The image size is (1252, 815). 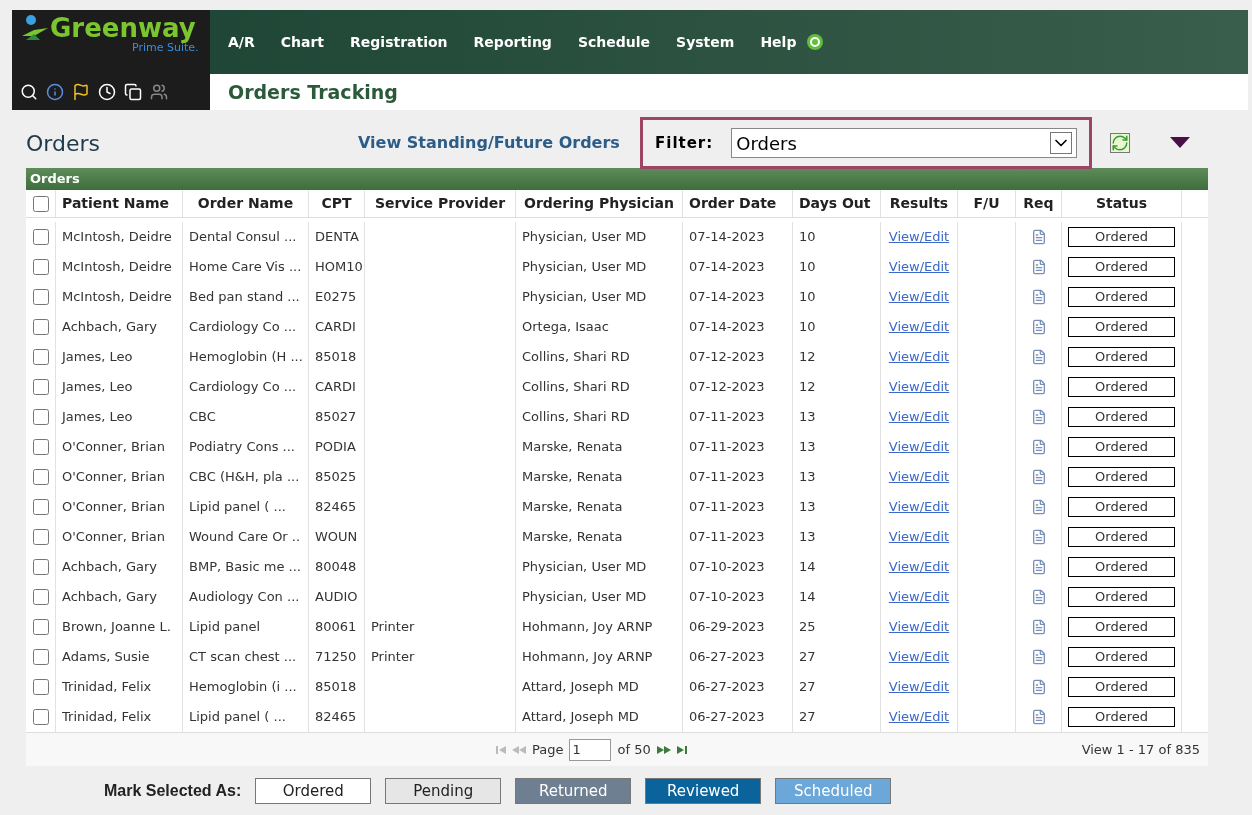 What do you see at coordinates (109, 567) in the screenshot?
I see `table-cell-text: Achbach, Gary` at bounding box center [109, 567].